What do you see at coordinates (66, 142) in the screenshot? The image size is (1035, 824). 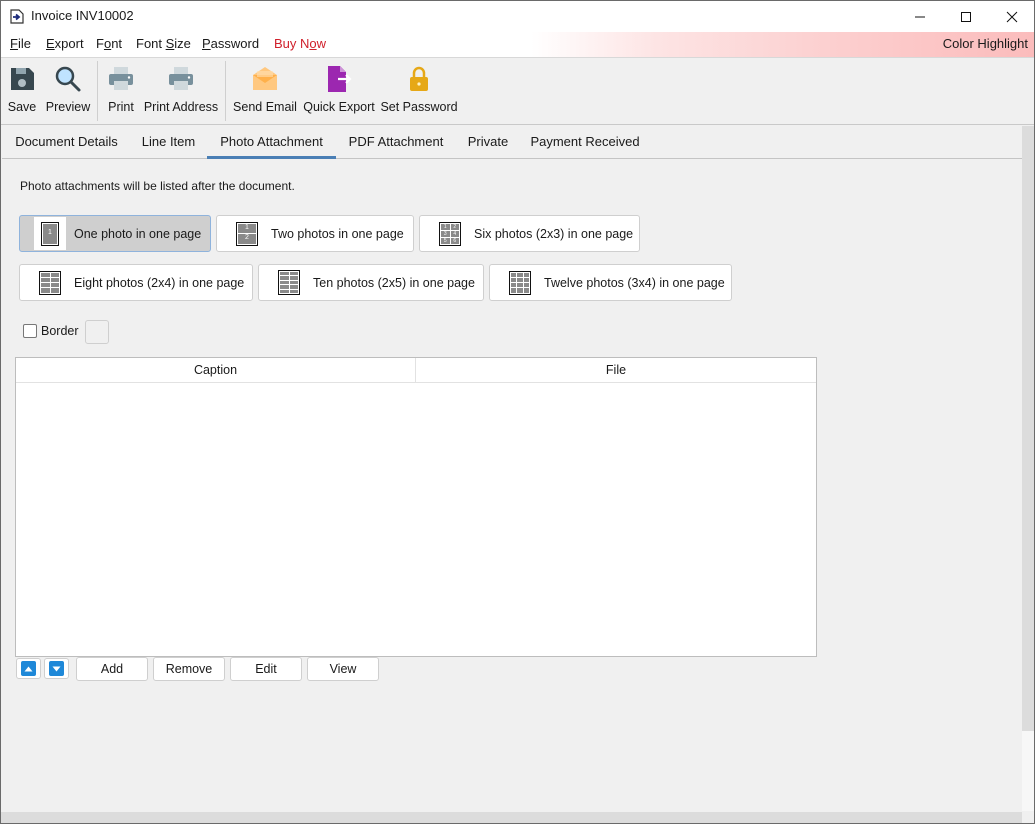 I see `tab-document-details: Document Details` at bounding box center [66, 142].